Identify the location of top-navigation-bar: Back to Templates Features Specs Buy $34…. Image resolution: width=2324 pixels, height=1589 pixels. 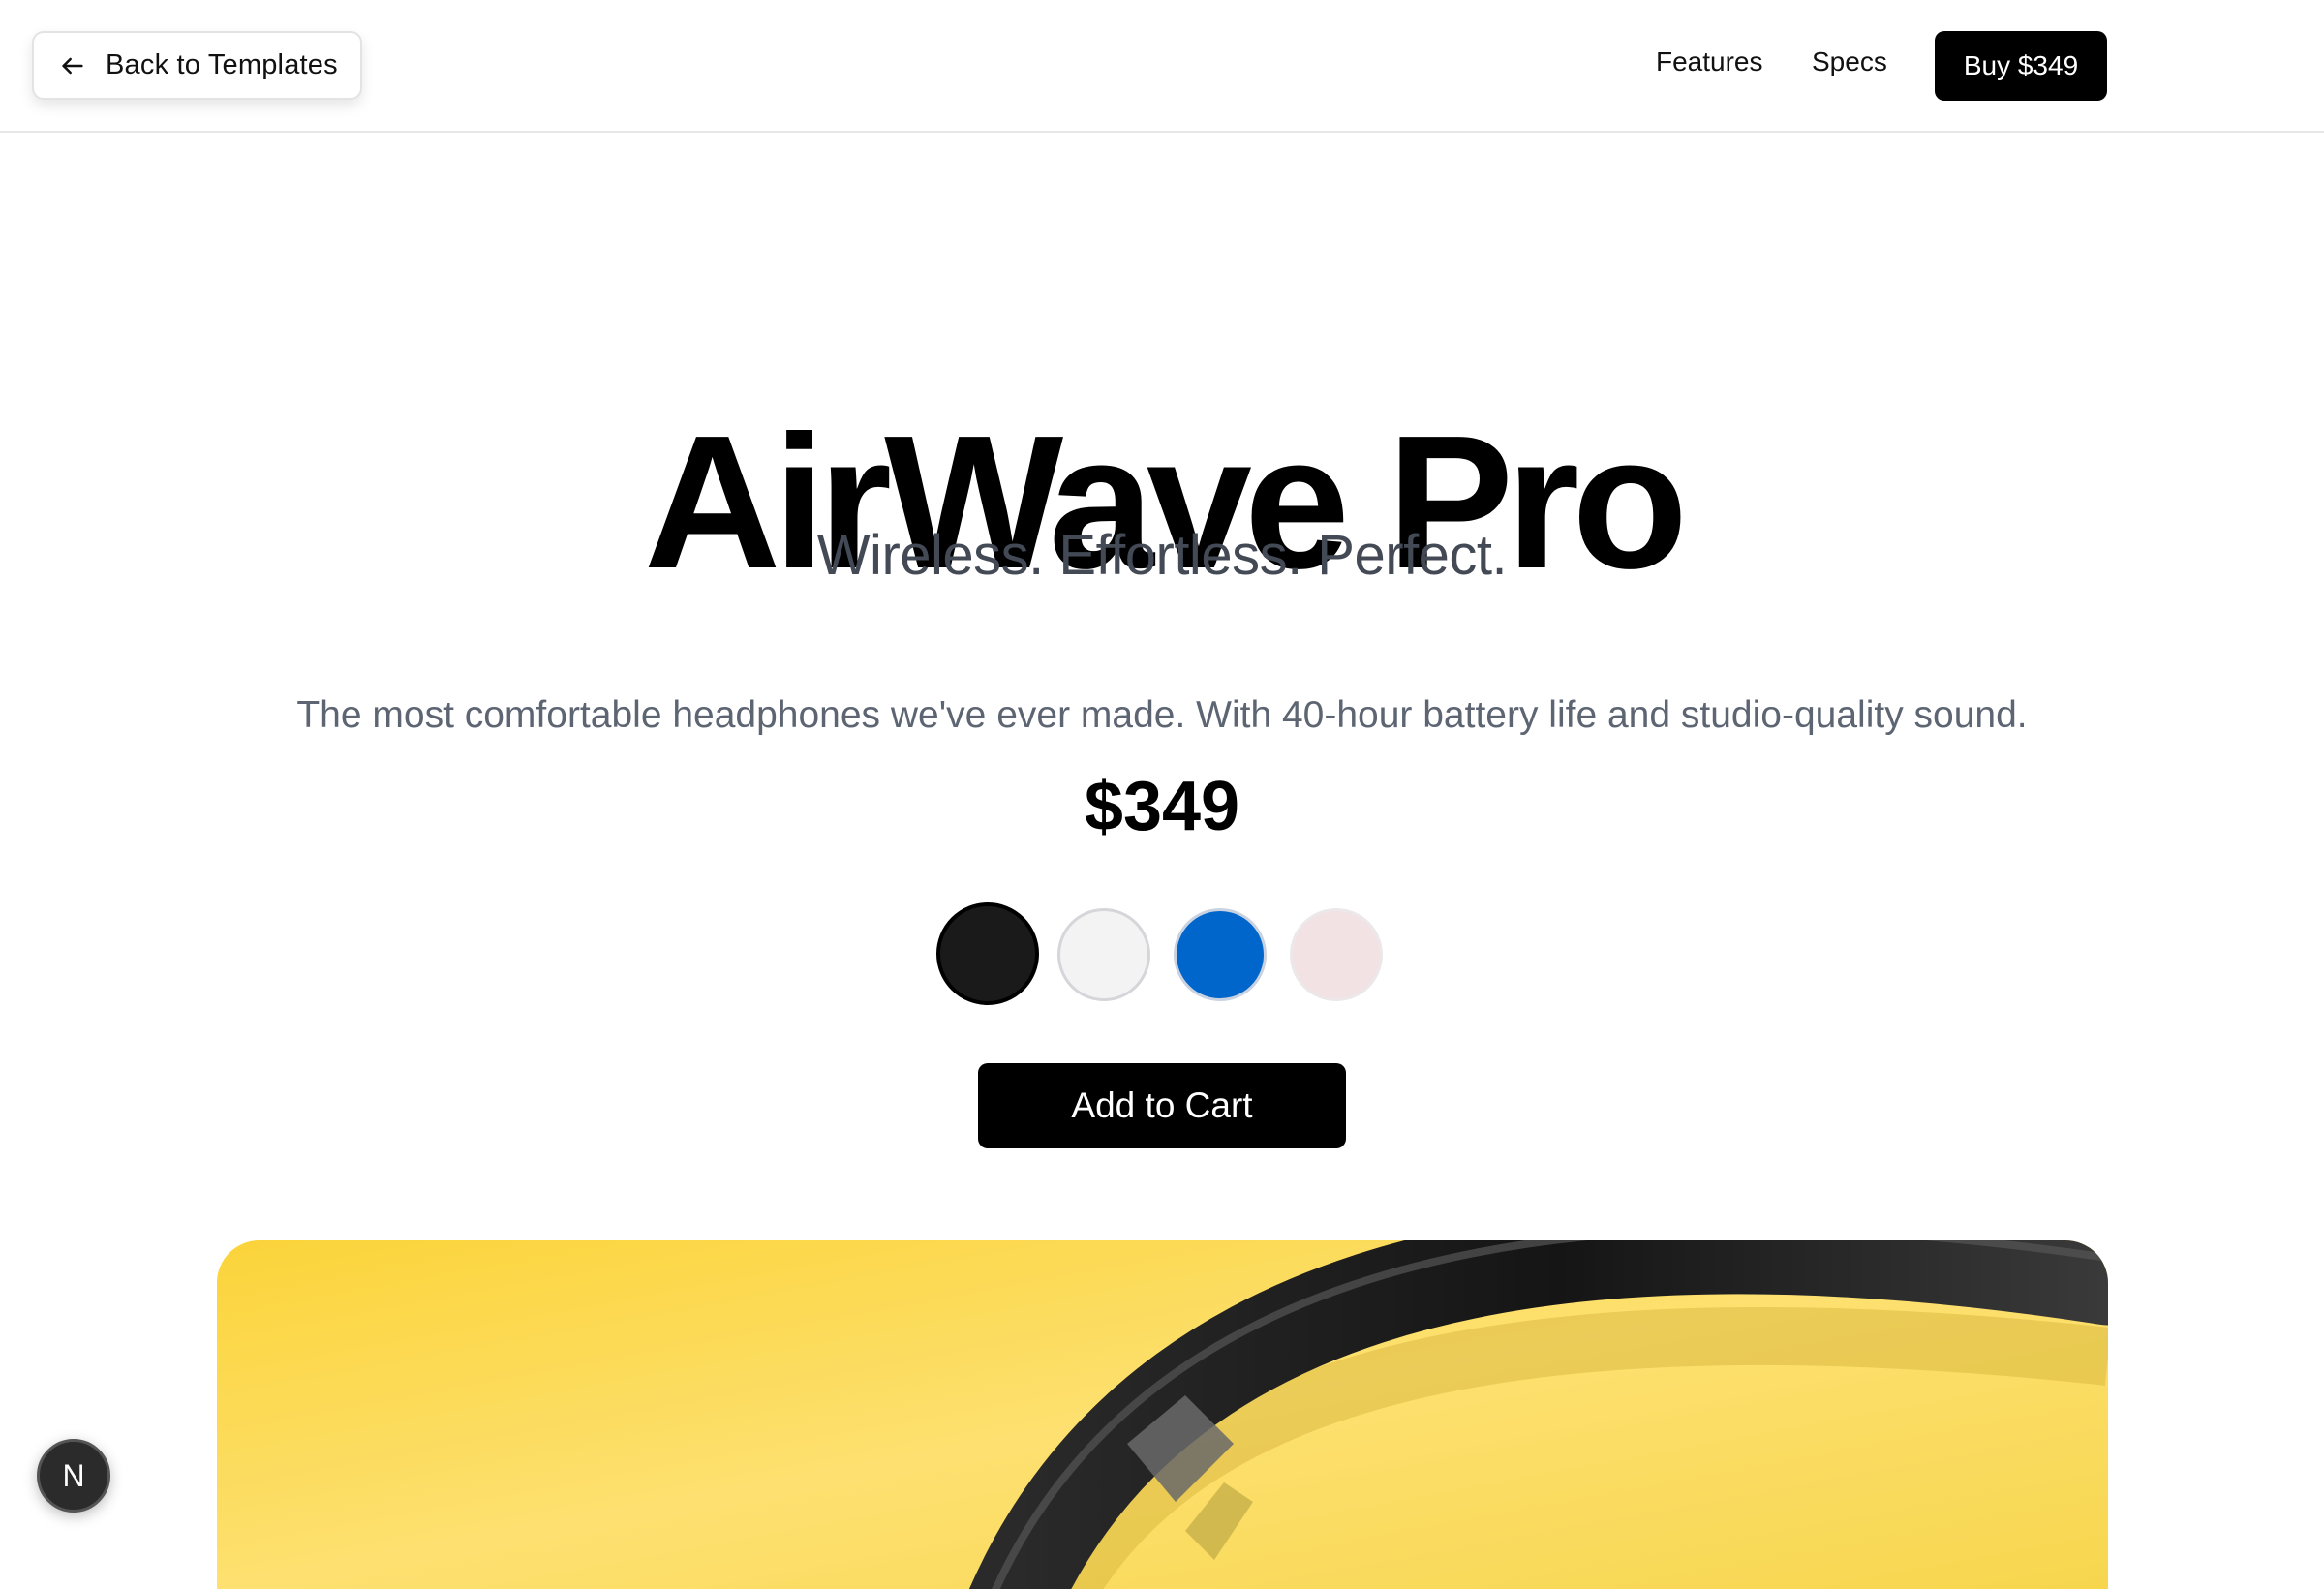
(1162, 66).